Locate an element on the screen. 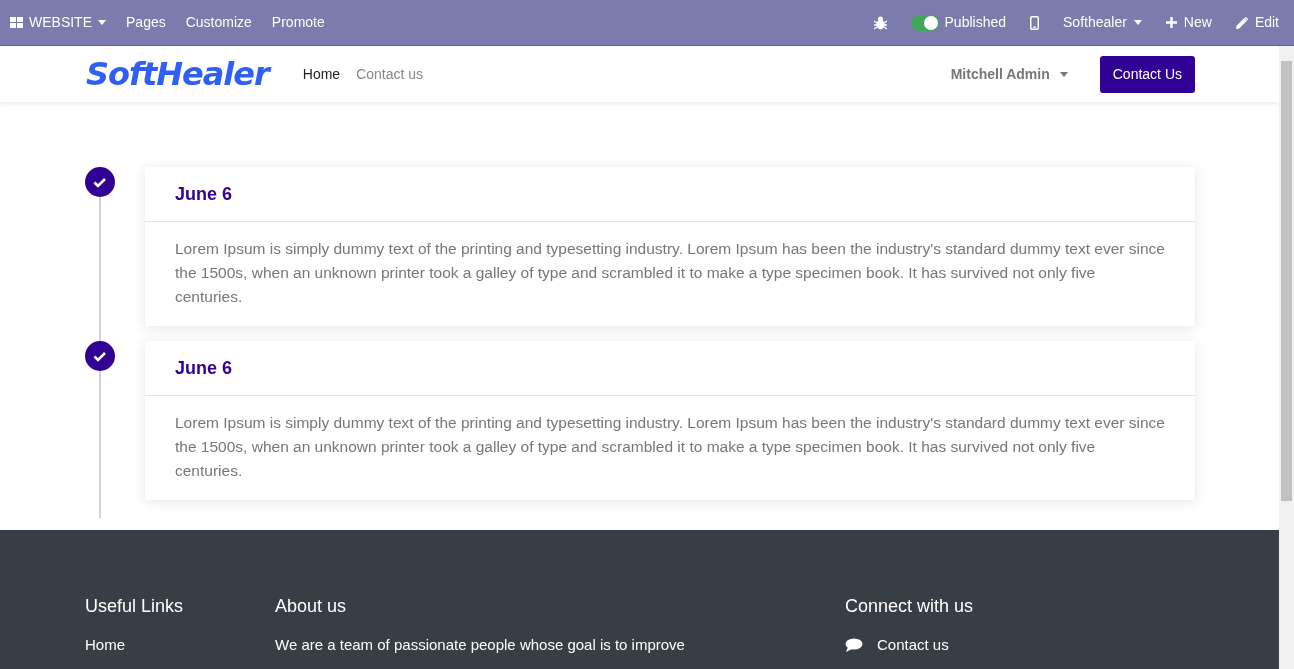 The height and width of the screenshot is (669, 1294). nav-link: Contact us is located at coordinates (390, 74).